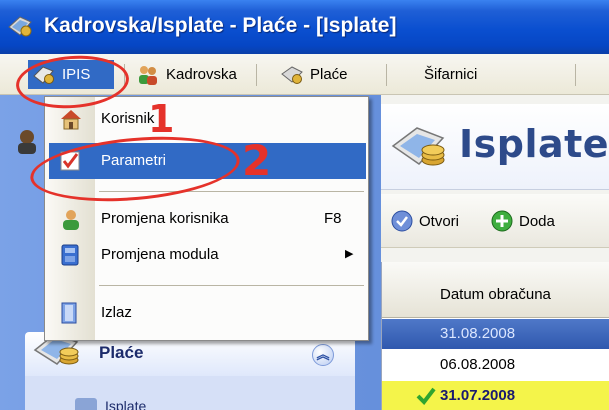 The image size is (609, 410). I want to click on open-button: Otvori, so click(425, 221).